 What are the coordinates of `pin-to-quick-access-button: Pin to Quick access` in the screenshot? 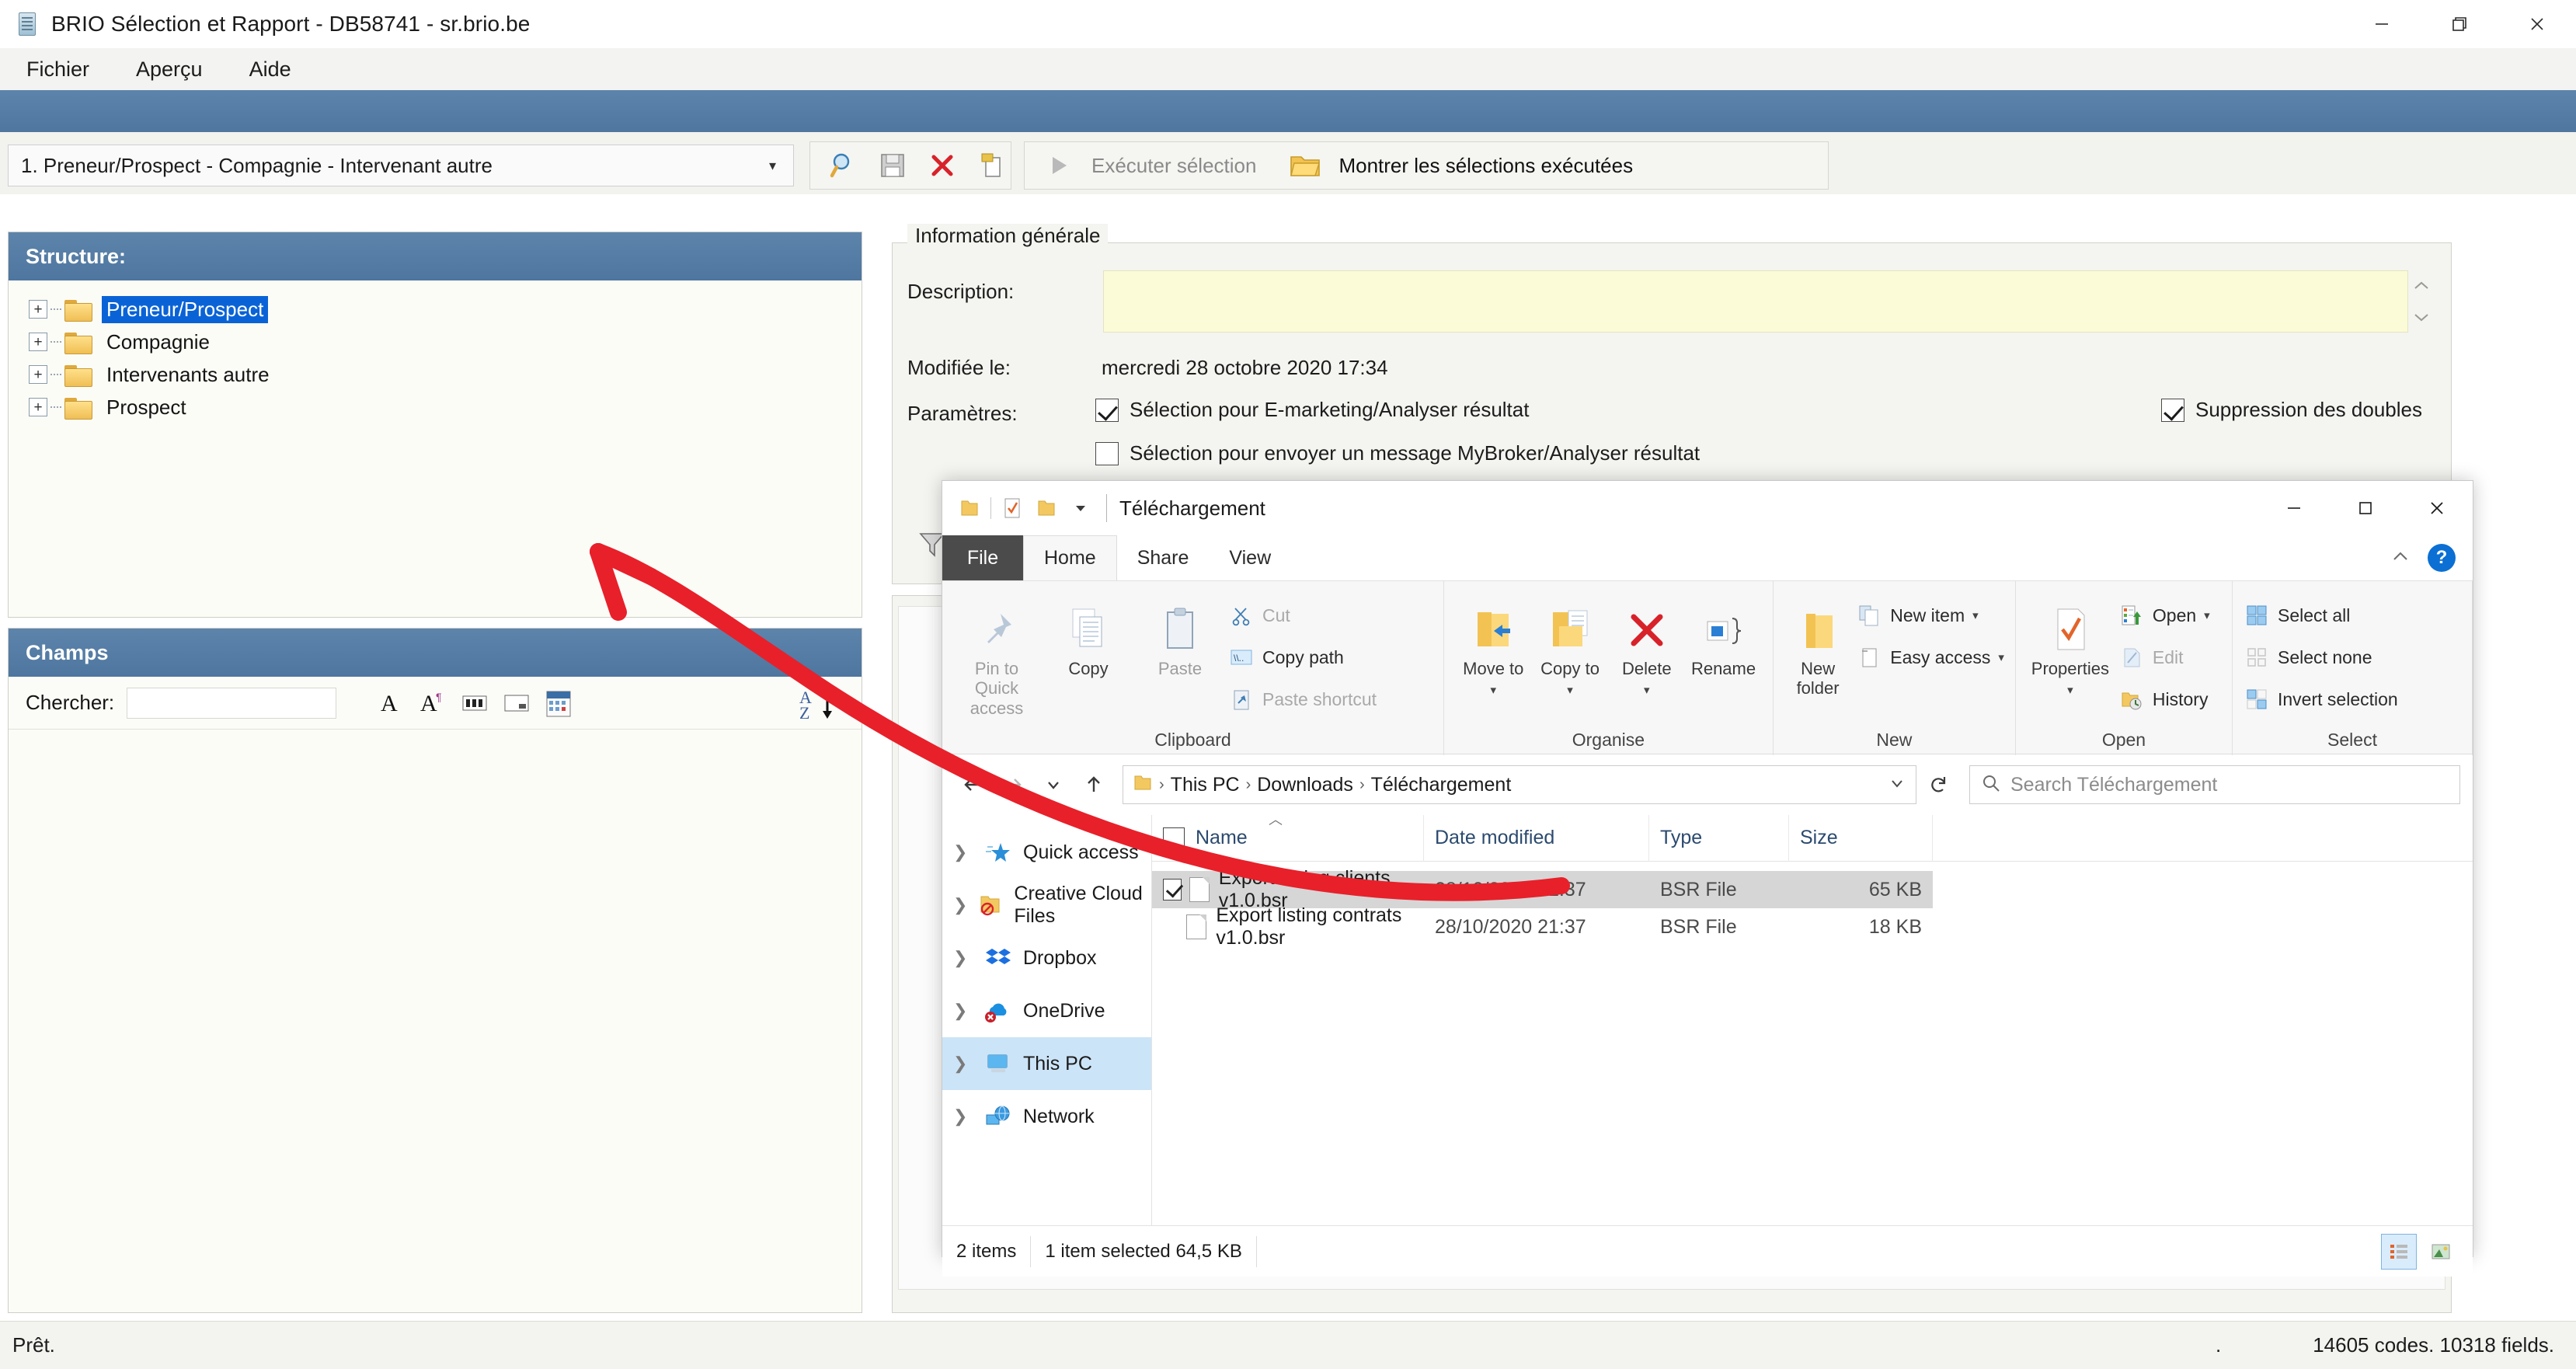 It's located at (996, 655).